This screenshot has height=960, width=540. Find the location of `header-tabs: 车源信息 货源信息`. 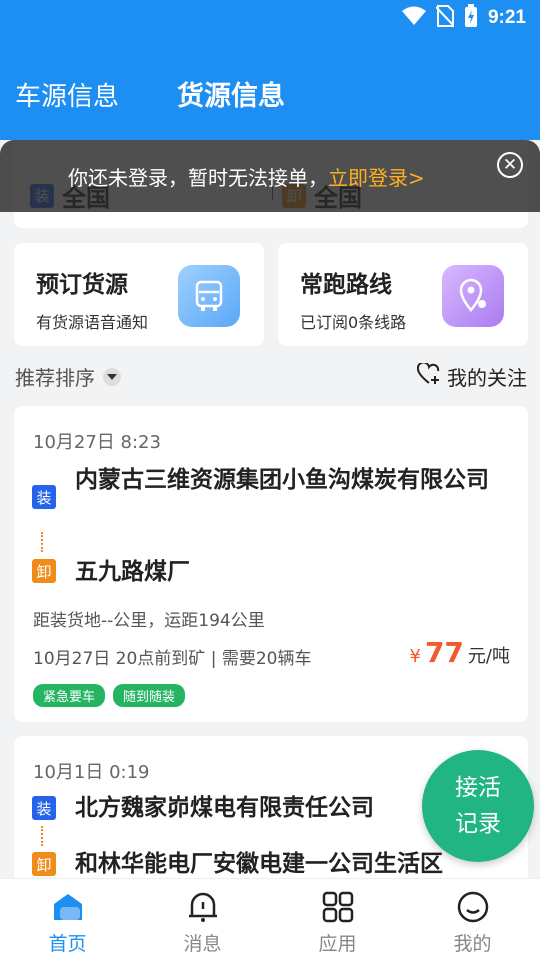

header-tabs: 车源信息 货源信息 is located at coordinates (150, 93).